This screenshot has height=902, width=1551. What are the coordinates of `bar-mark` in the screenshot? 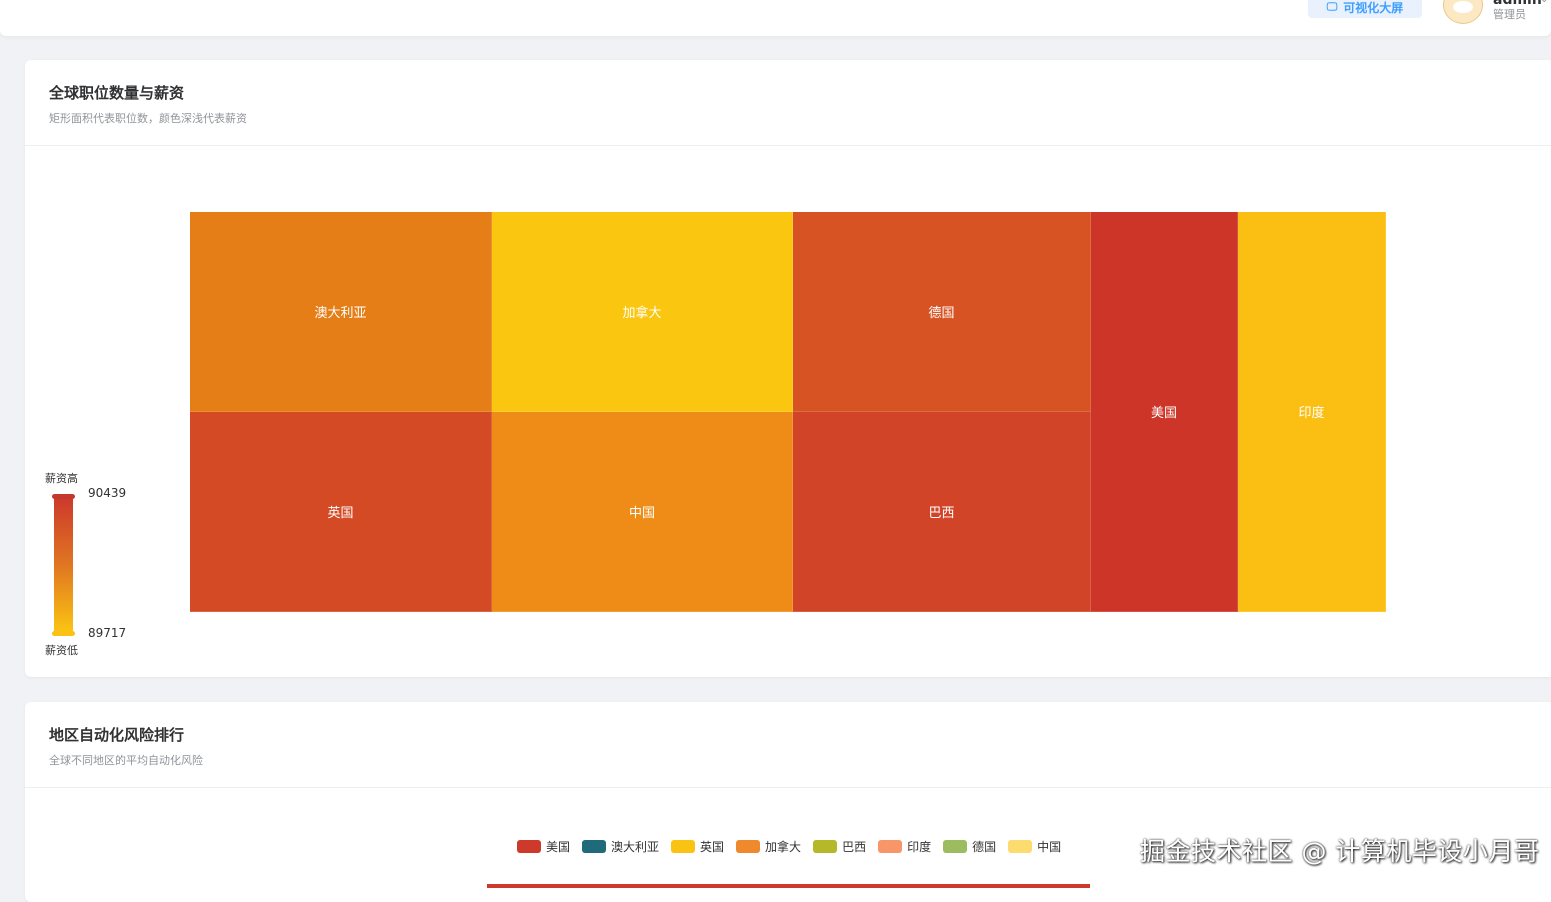 It's located at (788, 886).